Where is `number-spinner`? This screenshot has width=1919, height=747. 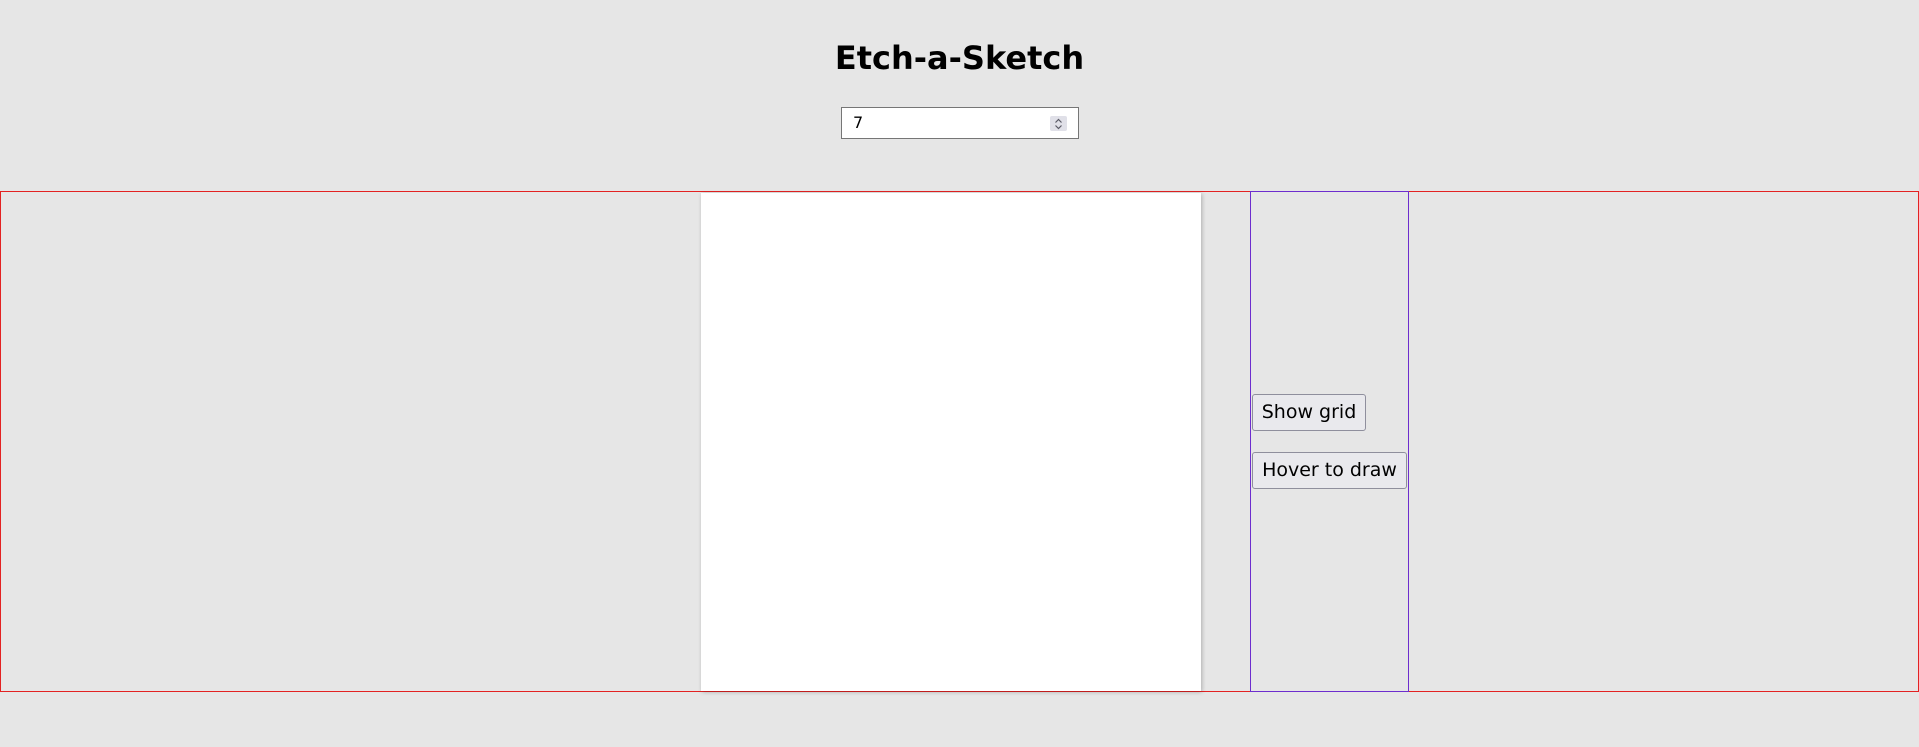
number-spinner is located at coordinates (1058, 123).